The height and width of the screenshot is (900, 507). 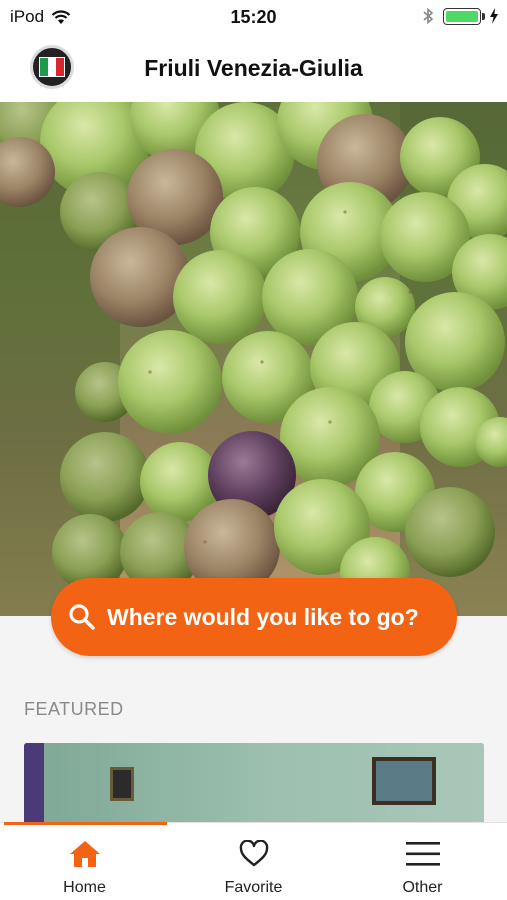 I want to click on tab-other: Other, so click(x=422, y=861).